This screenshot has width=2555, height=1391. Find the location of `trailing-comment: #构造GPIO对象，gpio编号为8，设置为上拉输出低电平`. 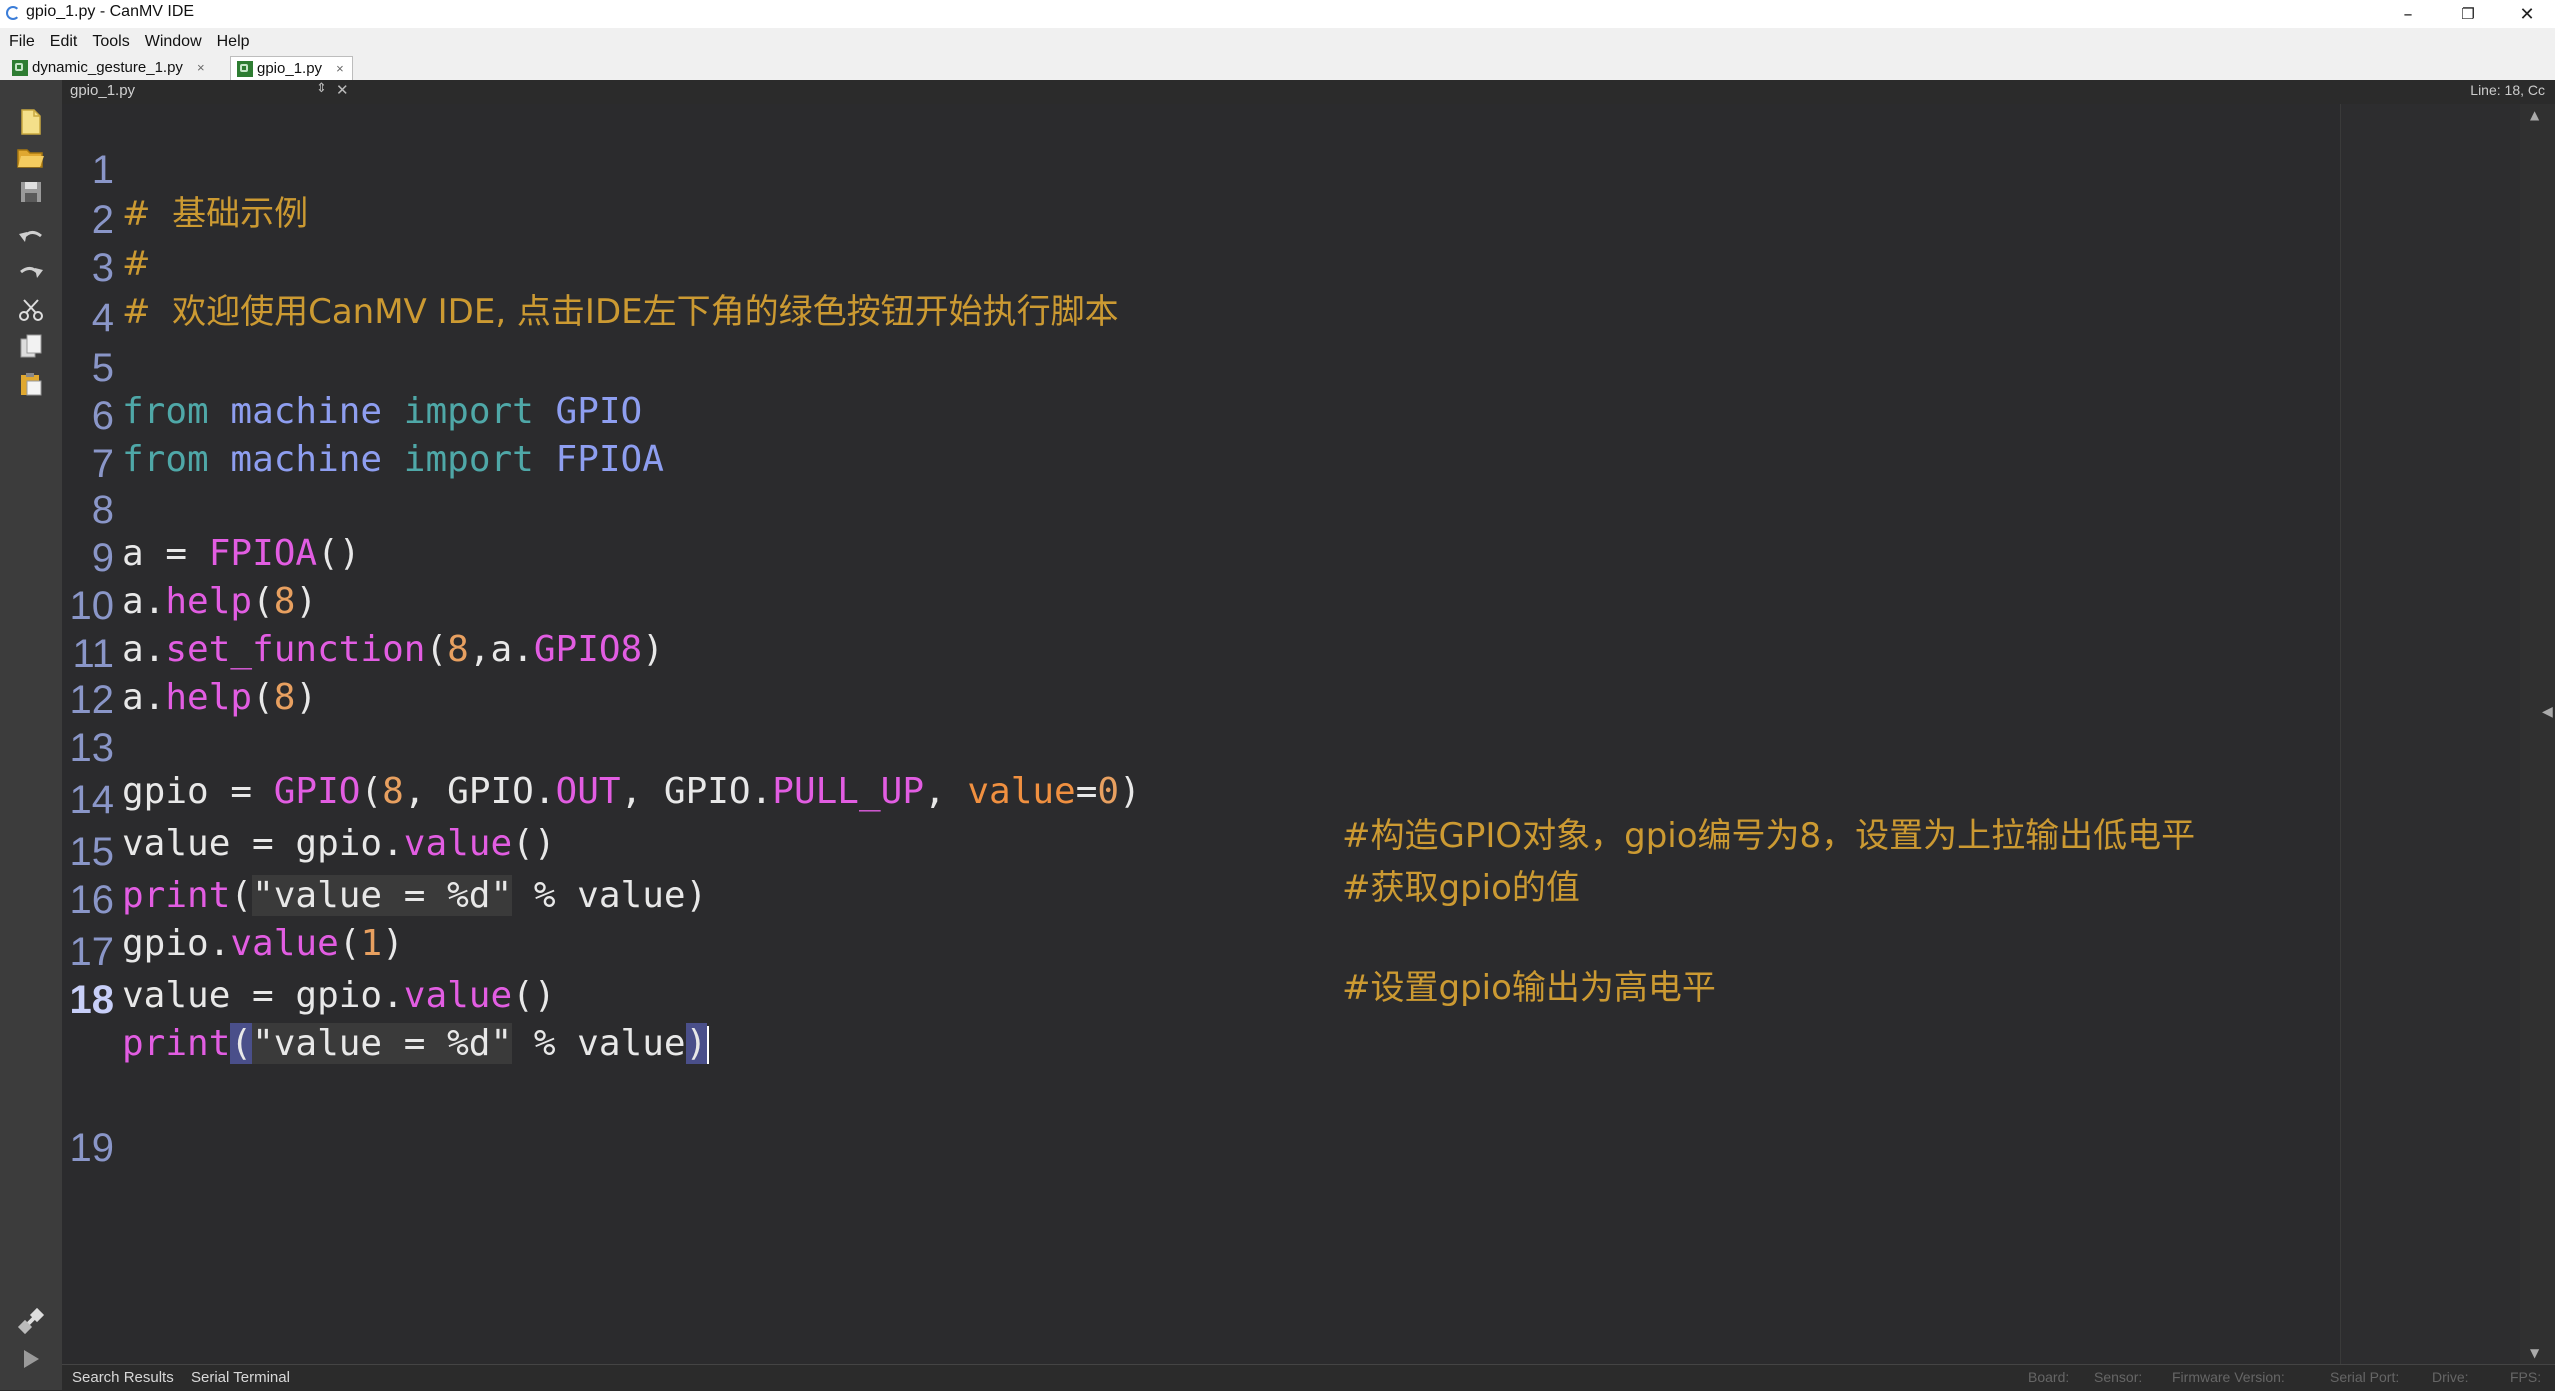

trailing-comment: #构造GPIO对象，gpio编号为8，设置为上拉输出低电平 is located at coordinates (1769, 836).